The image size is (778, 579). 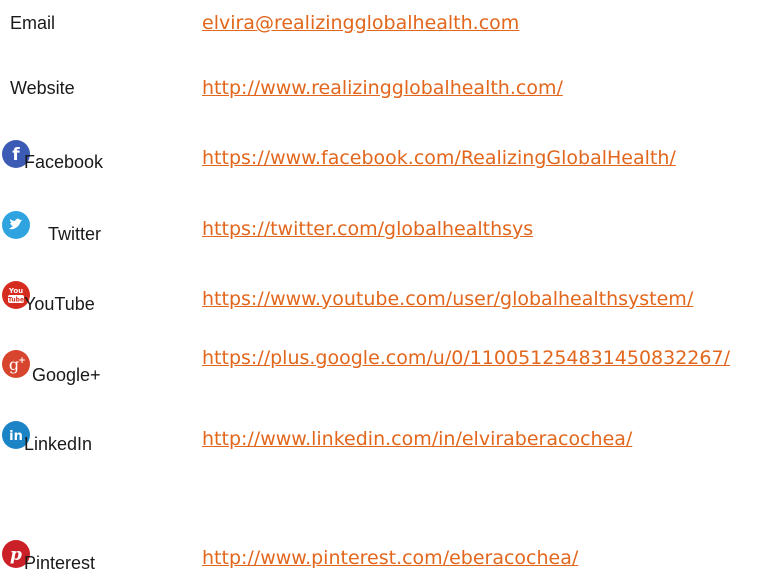 What do you see at coordinates (66, 375) in the screenshot?
I see `contact-label-google-plus: Google+` at bounding box center [66, 375].